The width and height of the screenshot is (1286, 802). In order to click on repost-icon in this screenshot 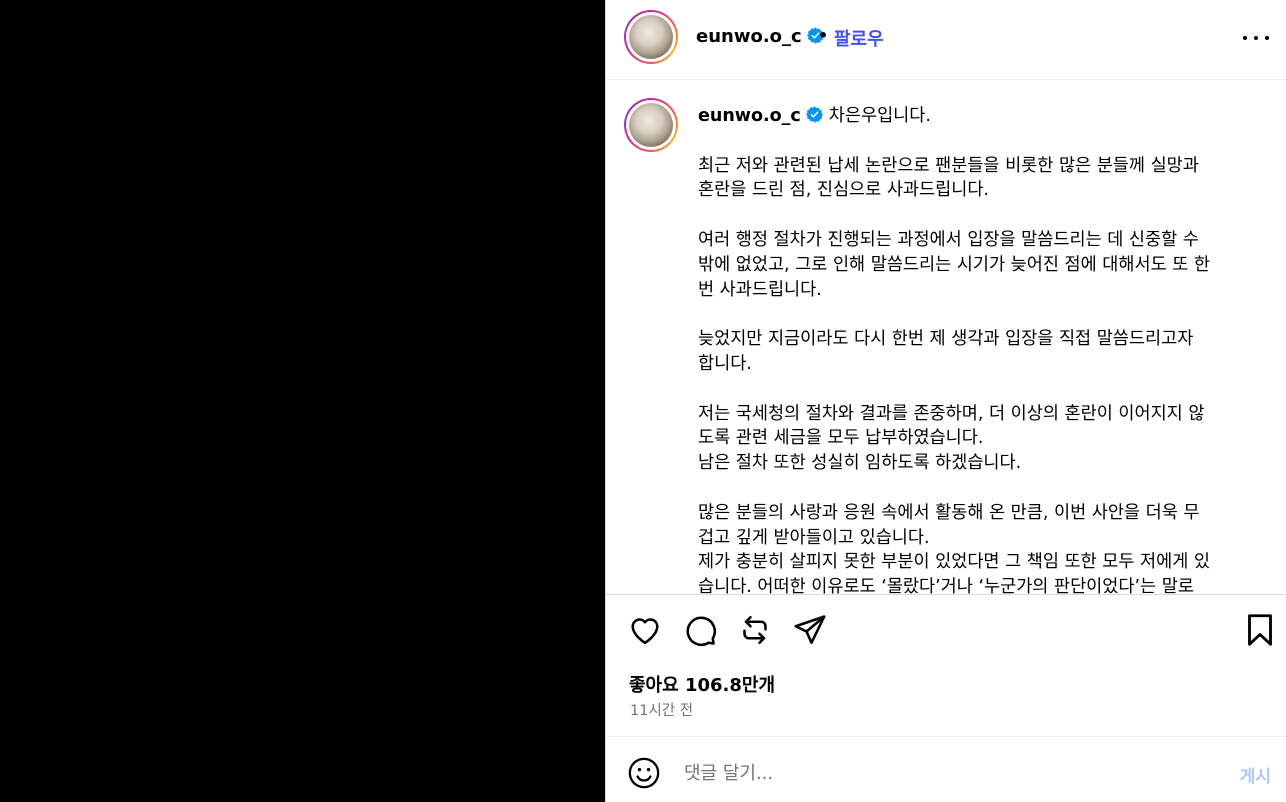, I will do `click(755, 630)`.